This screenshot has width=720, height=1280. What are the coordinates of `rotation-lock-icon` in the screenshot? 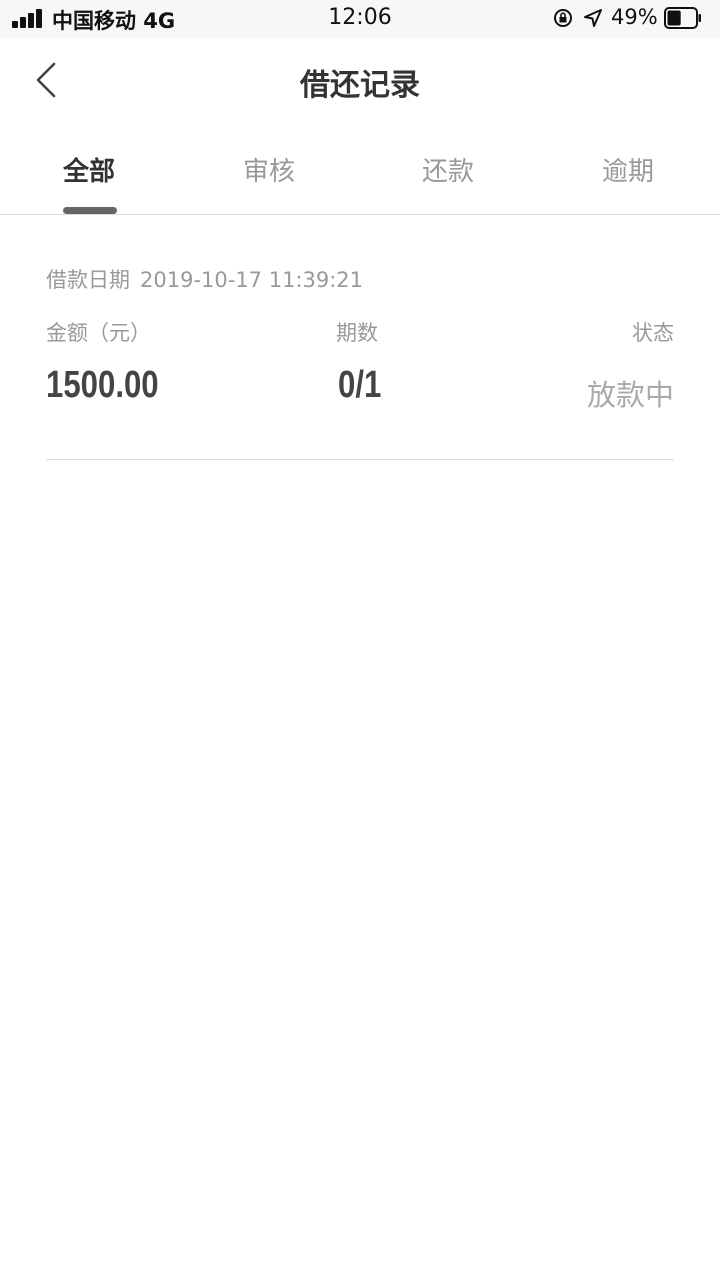 It's located at (563, 18).